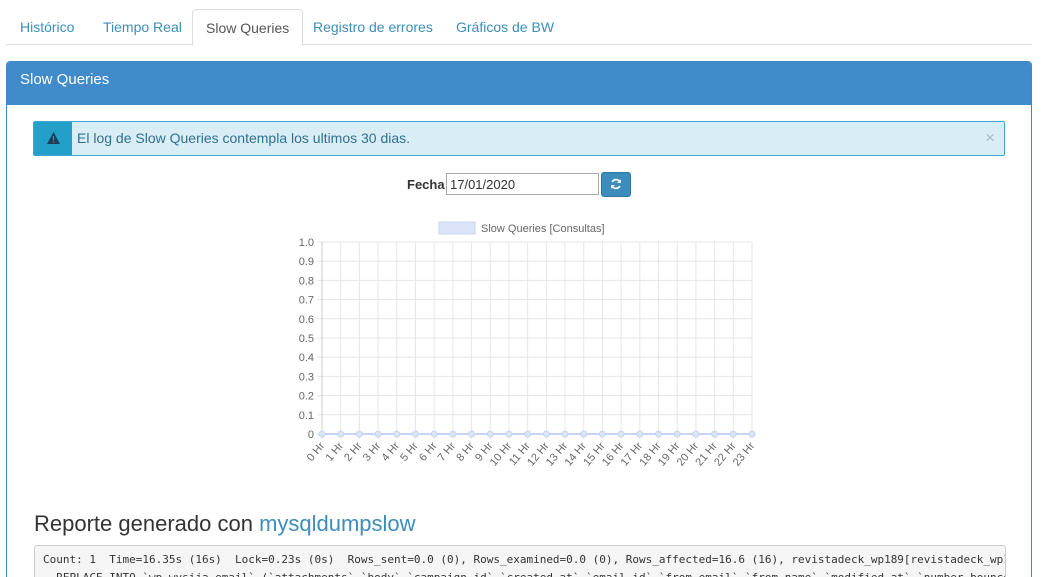 Image resolution: width=1043 pixels, height=577 pixels. I want to click on tab-historico: Histórico, so click(47, 27).